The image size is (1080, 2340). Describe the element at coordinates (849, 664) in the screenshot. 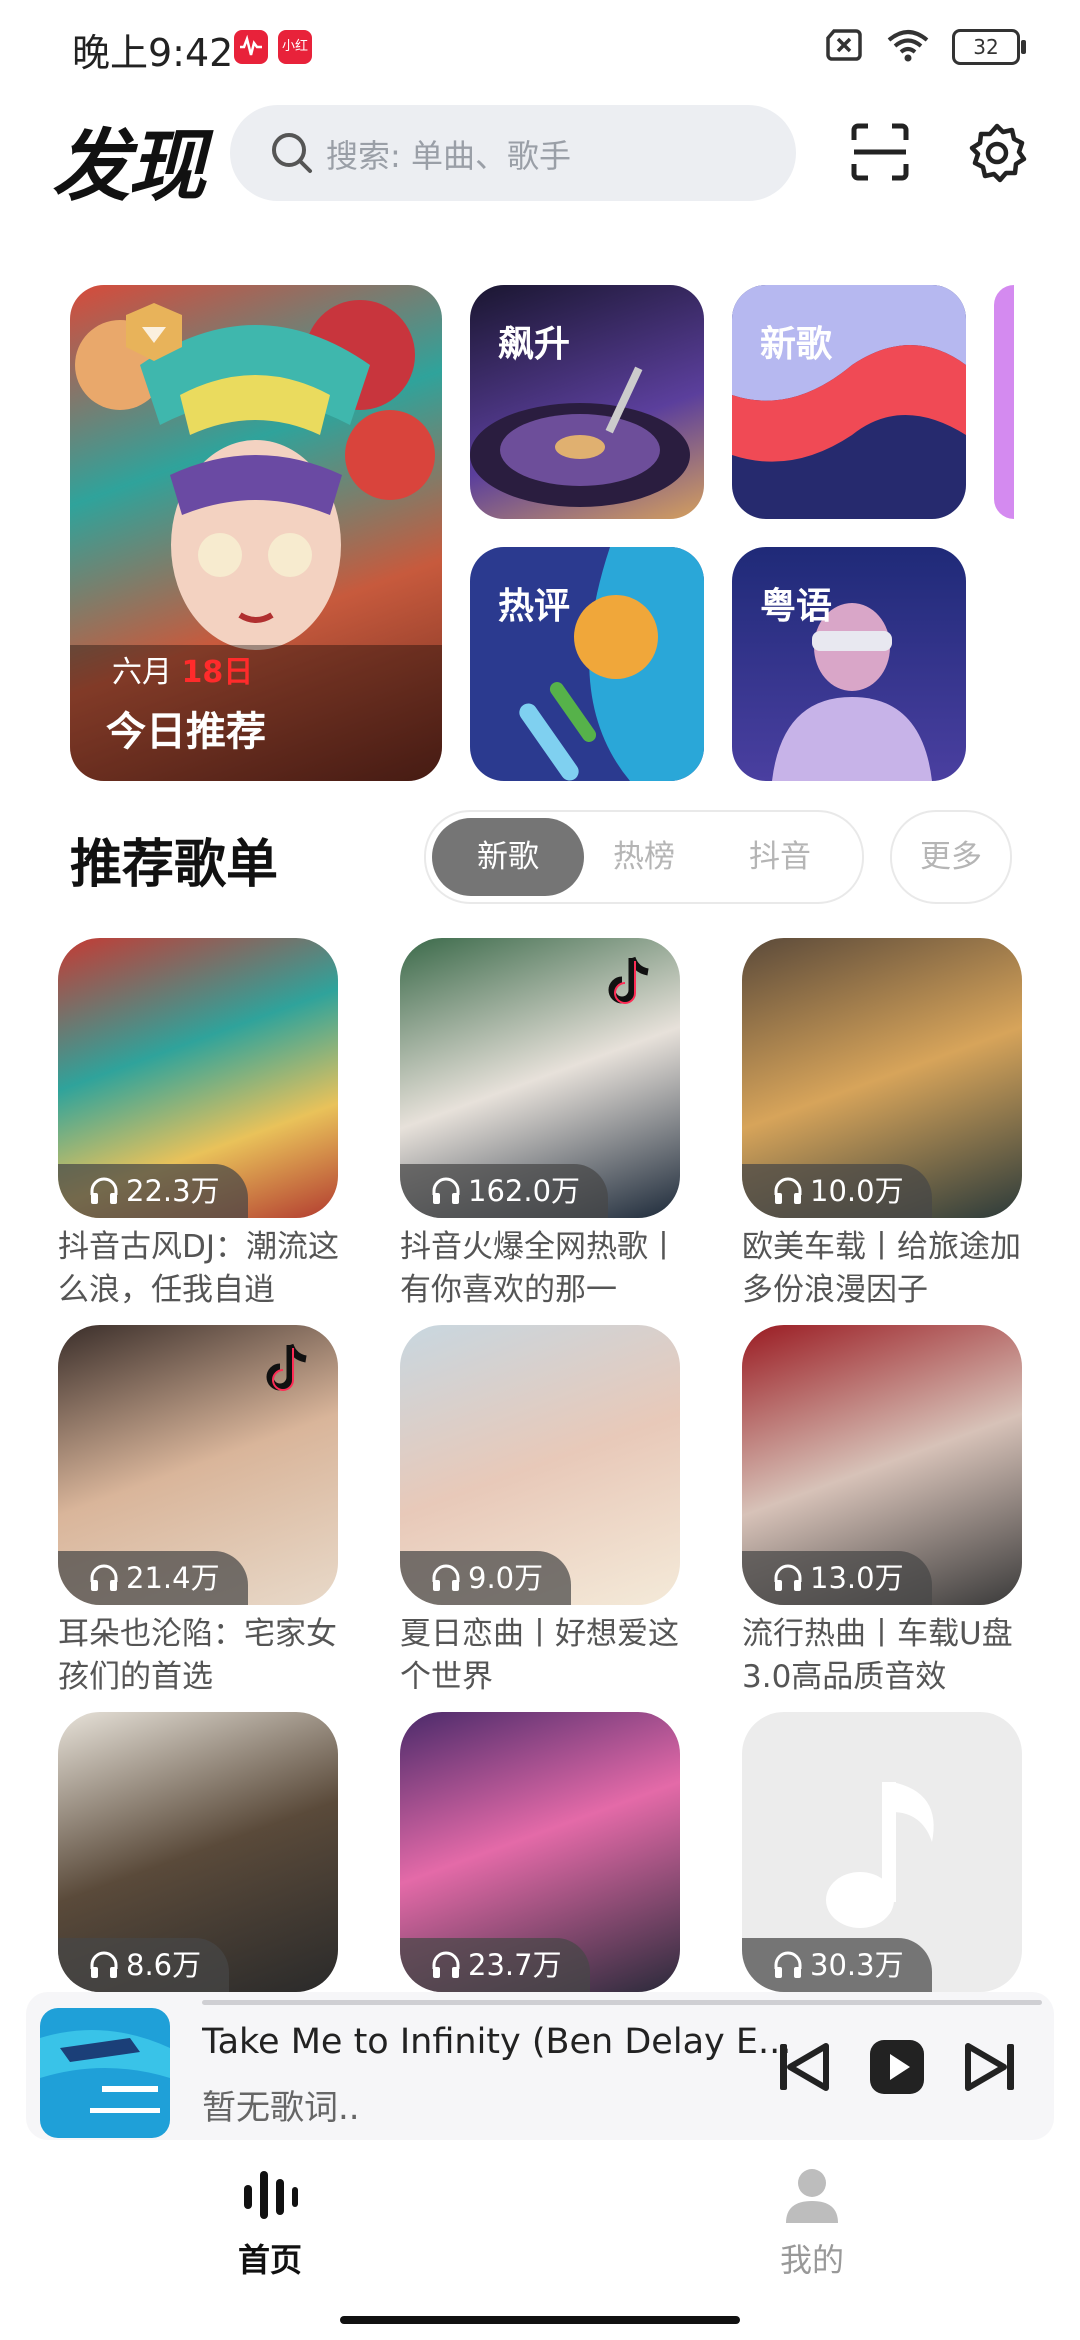

I see `cantonese-tile: 粤语` at that location.